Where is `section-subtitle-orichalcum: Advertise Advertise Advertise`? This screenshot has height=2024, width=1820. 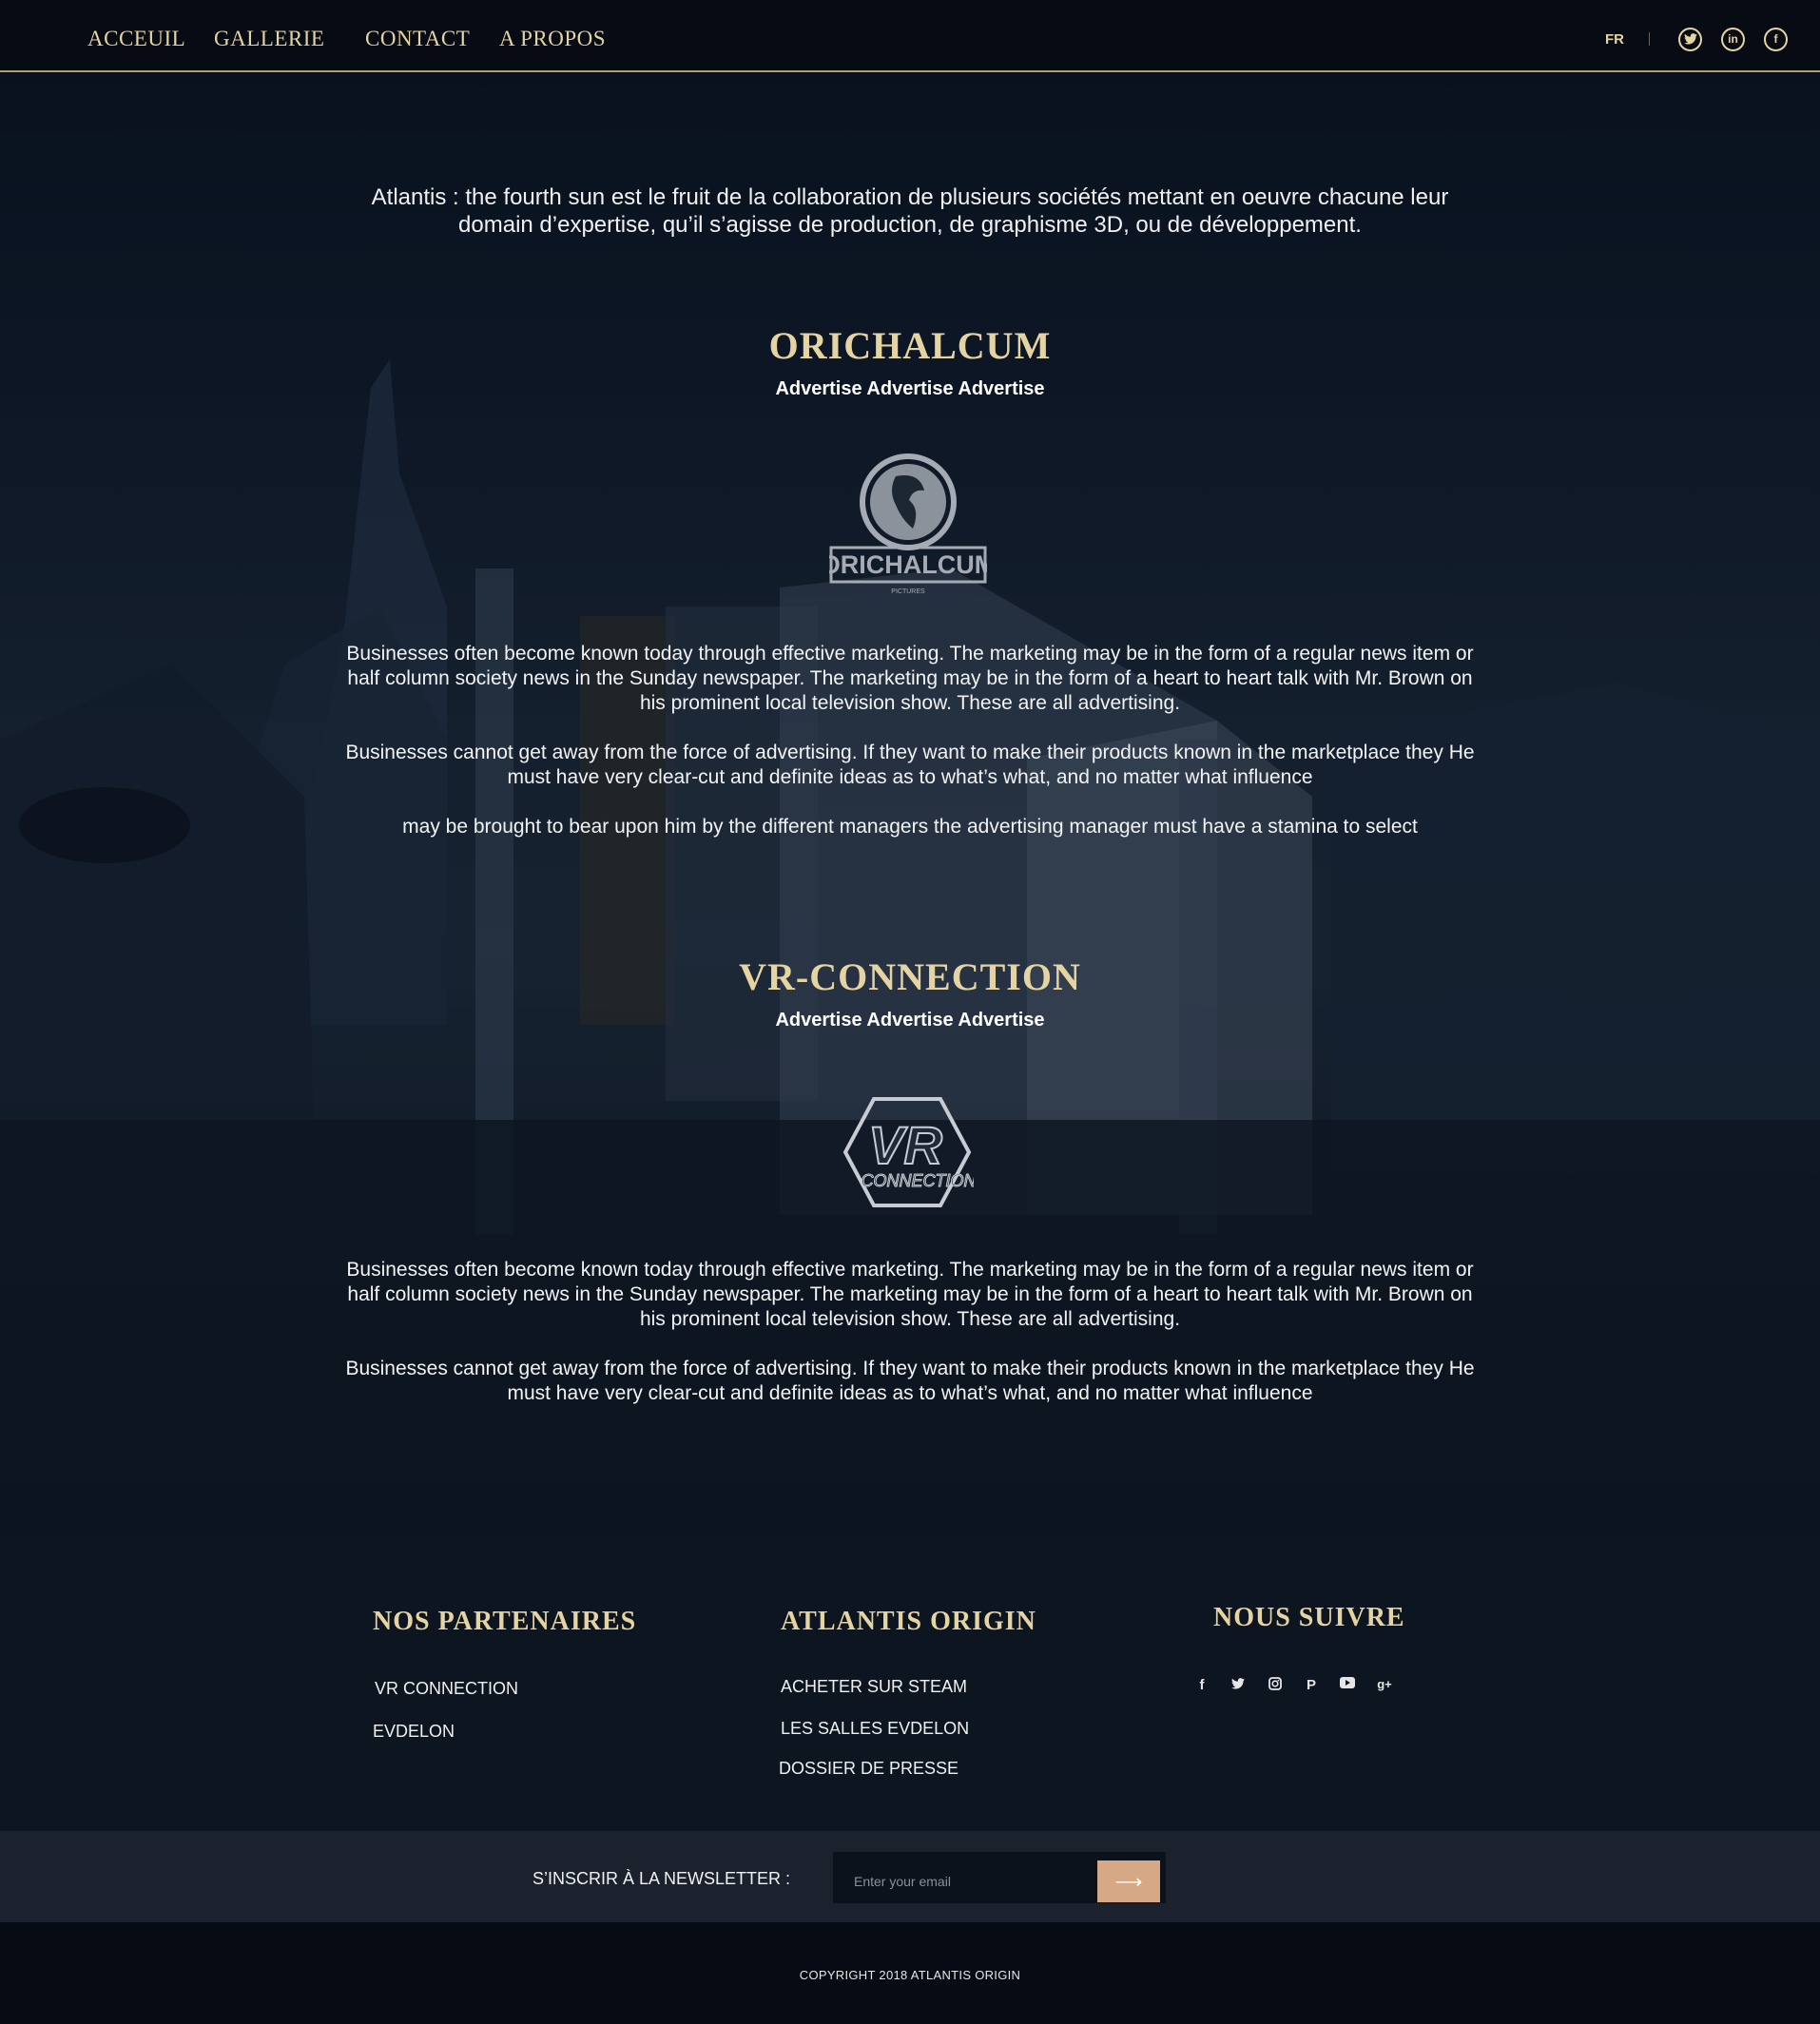
section-subtitle-orichalcum: Advertise Advertise Advertise is located at coordinates (910, 388).